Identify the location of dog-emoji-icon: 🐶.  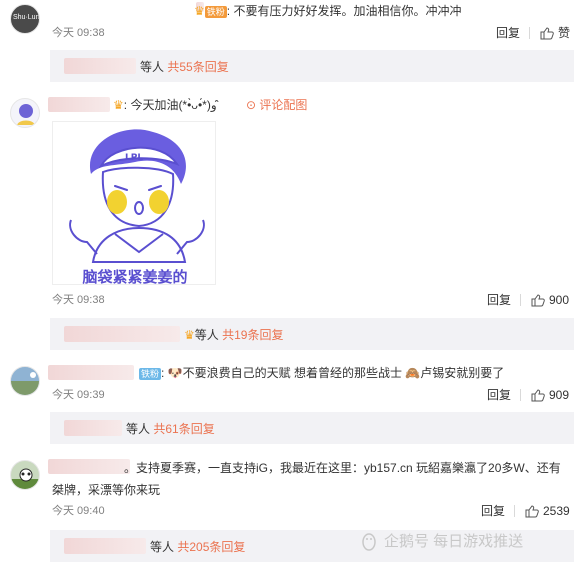
(175, 373).